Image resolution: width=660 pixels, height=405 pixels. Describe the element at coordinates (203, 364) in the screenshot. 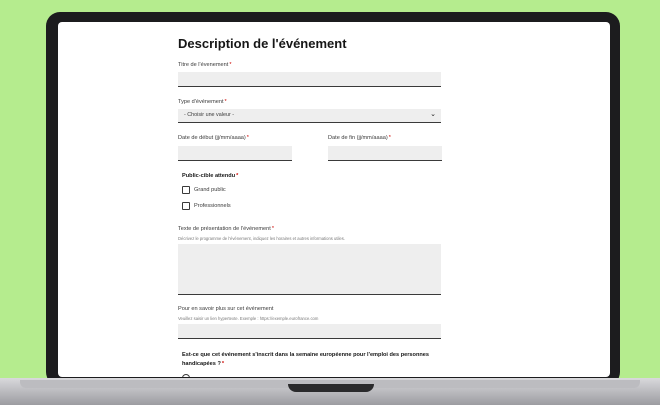

I see `european-week-label-line2: handicapées ?*` at that location.